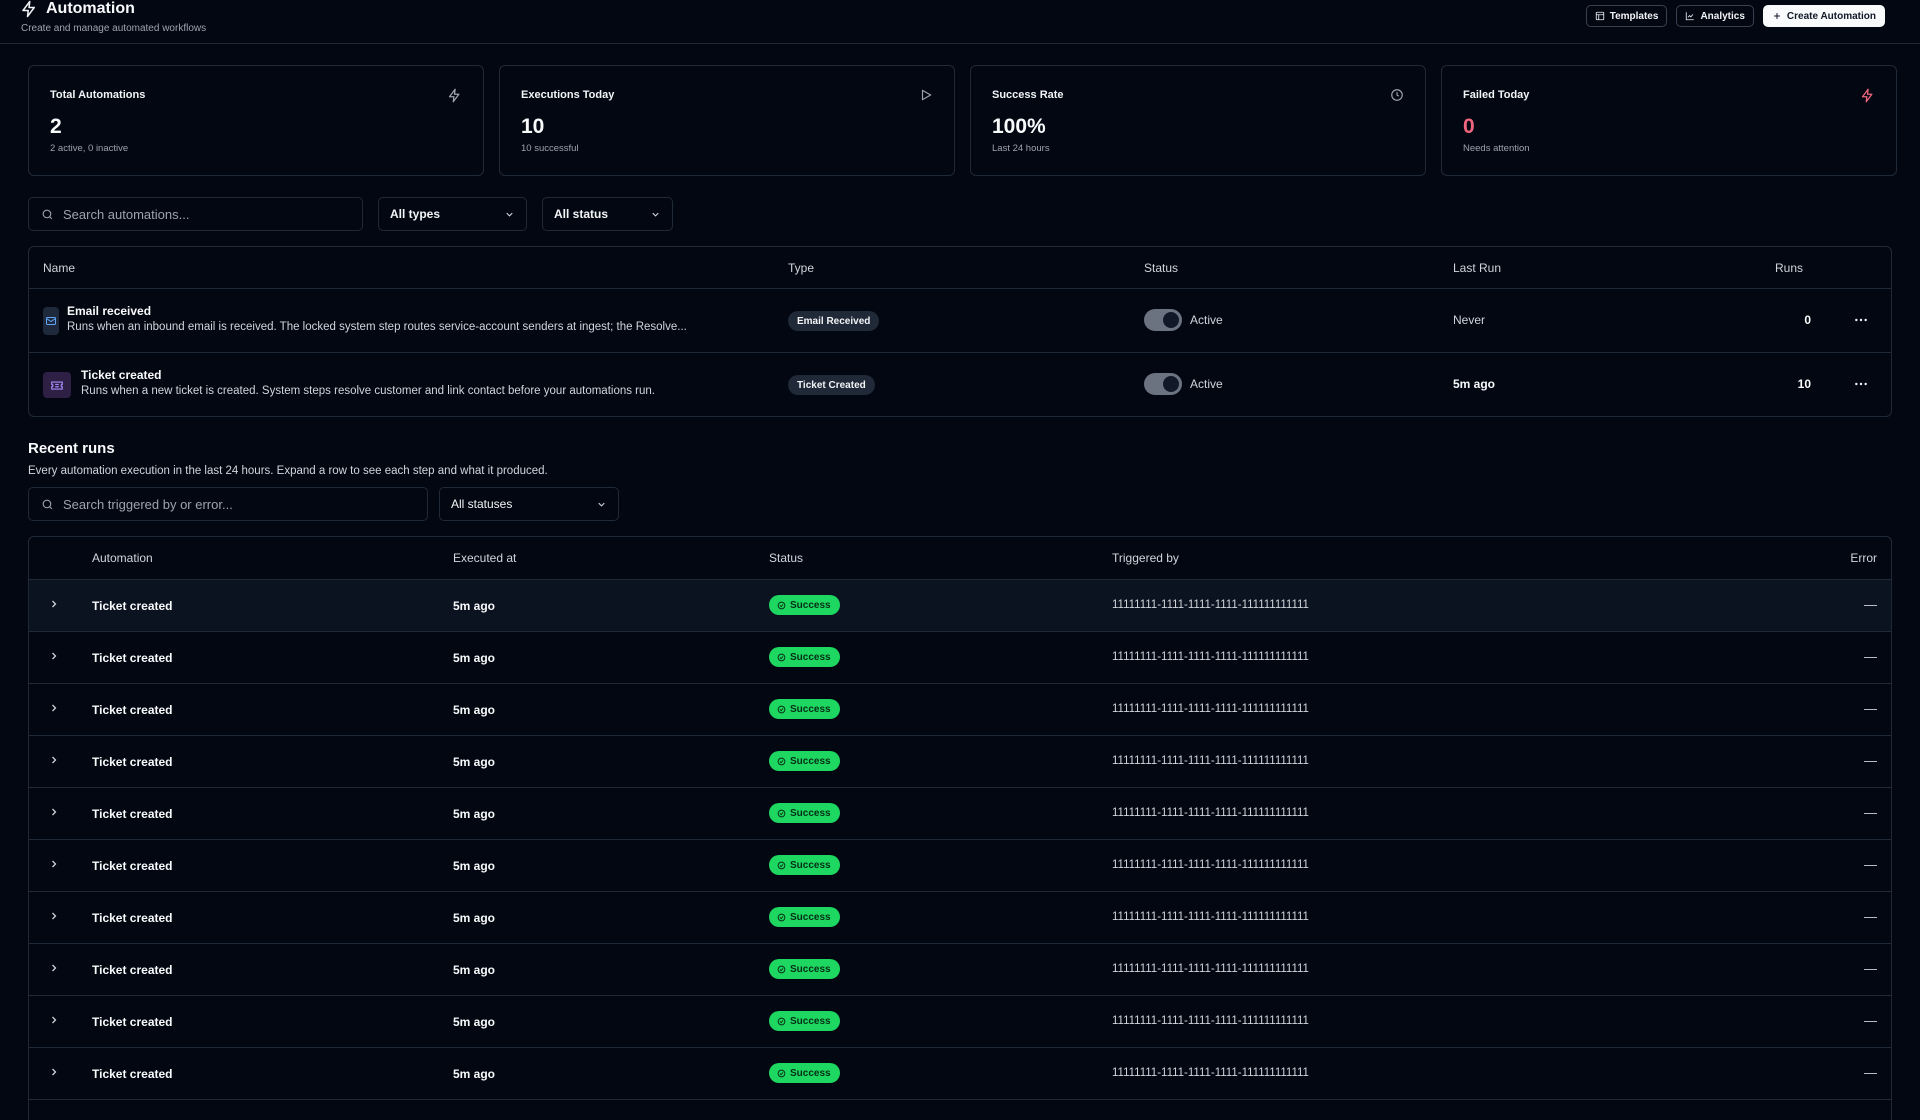  What do you see at coordinates (581, 214) in the screenshot?
I see `status-filter-value: All status` at bounding box center [581, 214].